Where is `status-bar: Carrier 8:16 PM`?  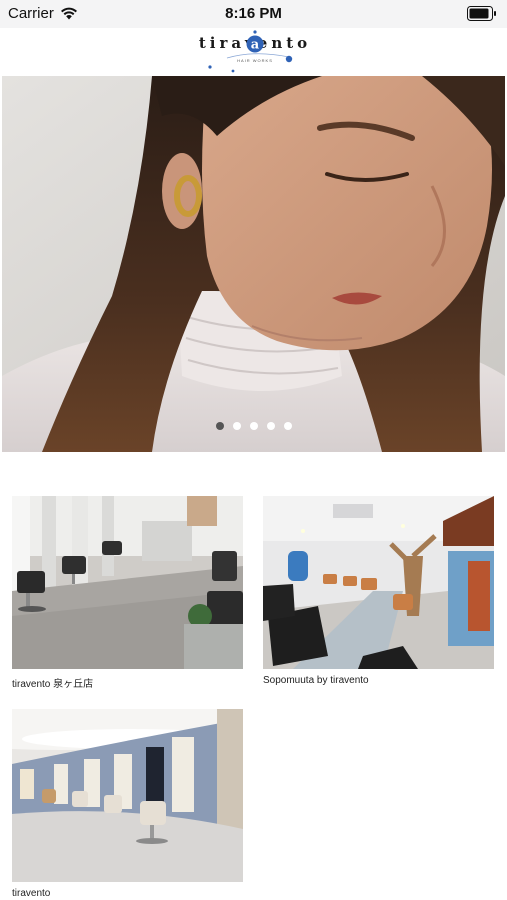
status-bar: Carrier 8:16 PM is located at coordinates (253, 14).